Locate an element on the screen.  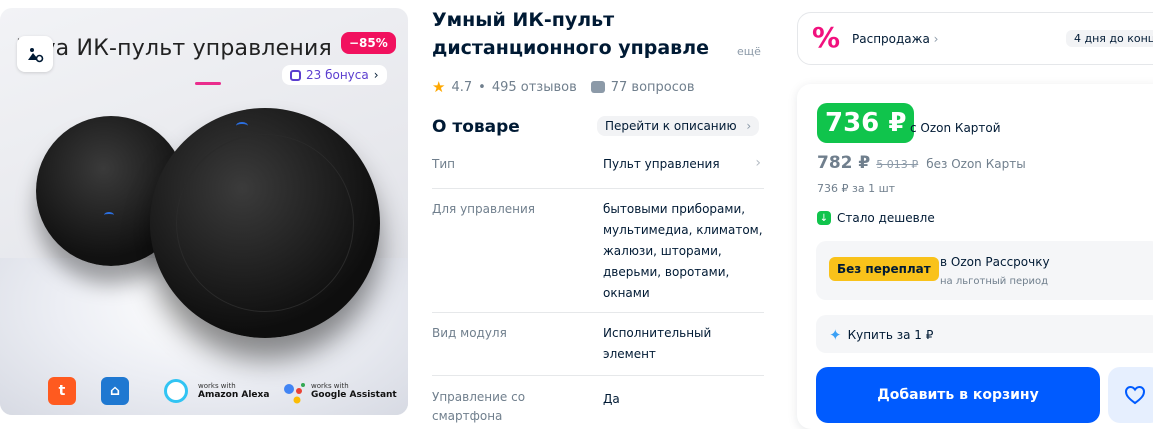
rating-row: ★ 4.7 • 495 отзывов 77 вопросов is located at coordinates (563, 87).